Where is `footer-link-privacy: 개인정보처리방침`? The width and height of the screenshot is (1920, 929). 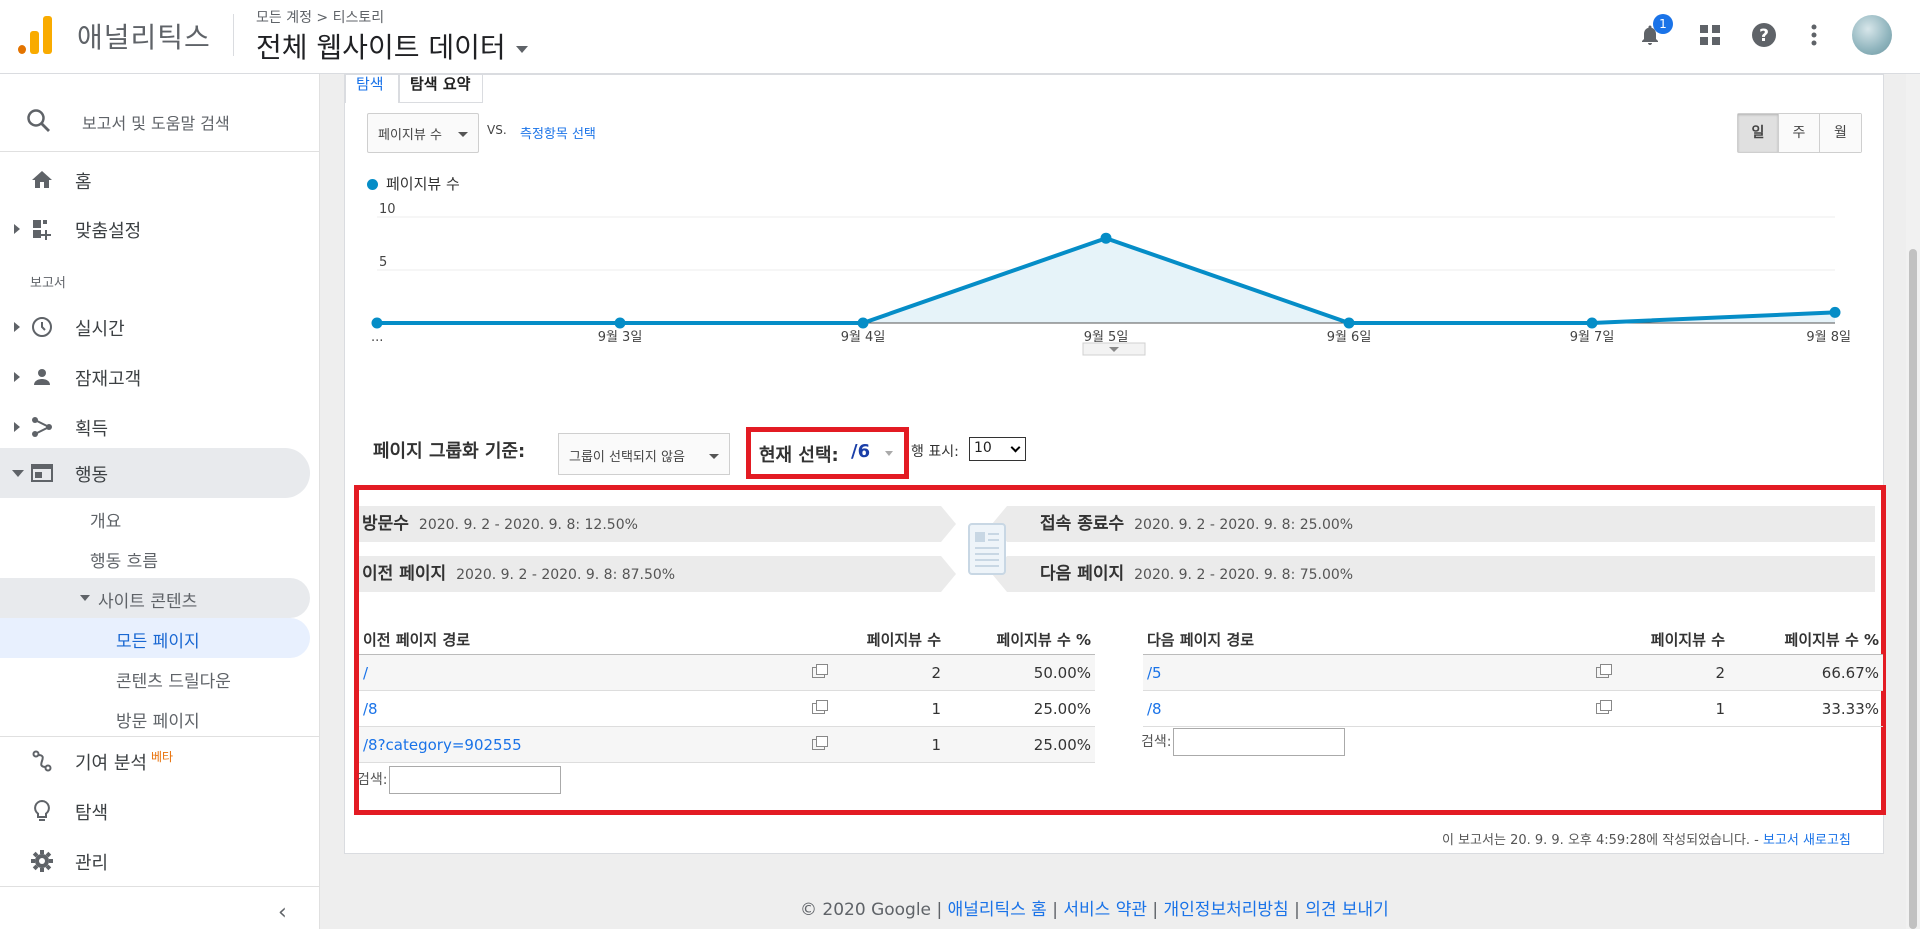
footer-link-privacy: 개인정보처리방침 is located at coordinates (1226, 910).